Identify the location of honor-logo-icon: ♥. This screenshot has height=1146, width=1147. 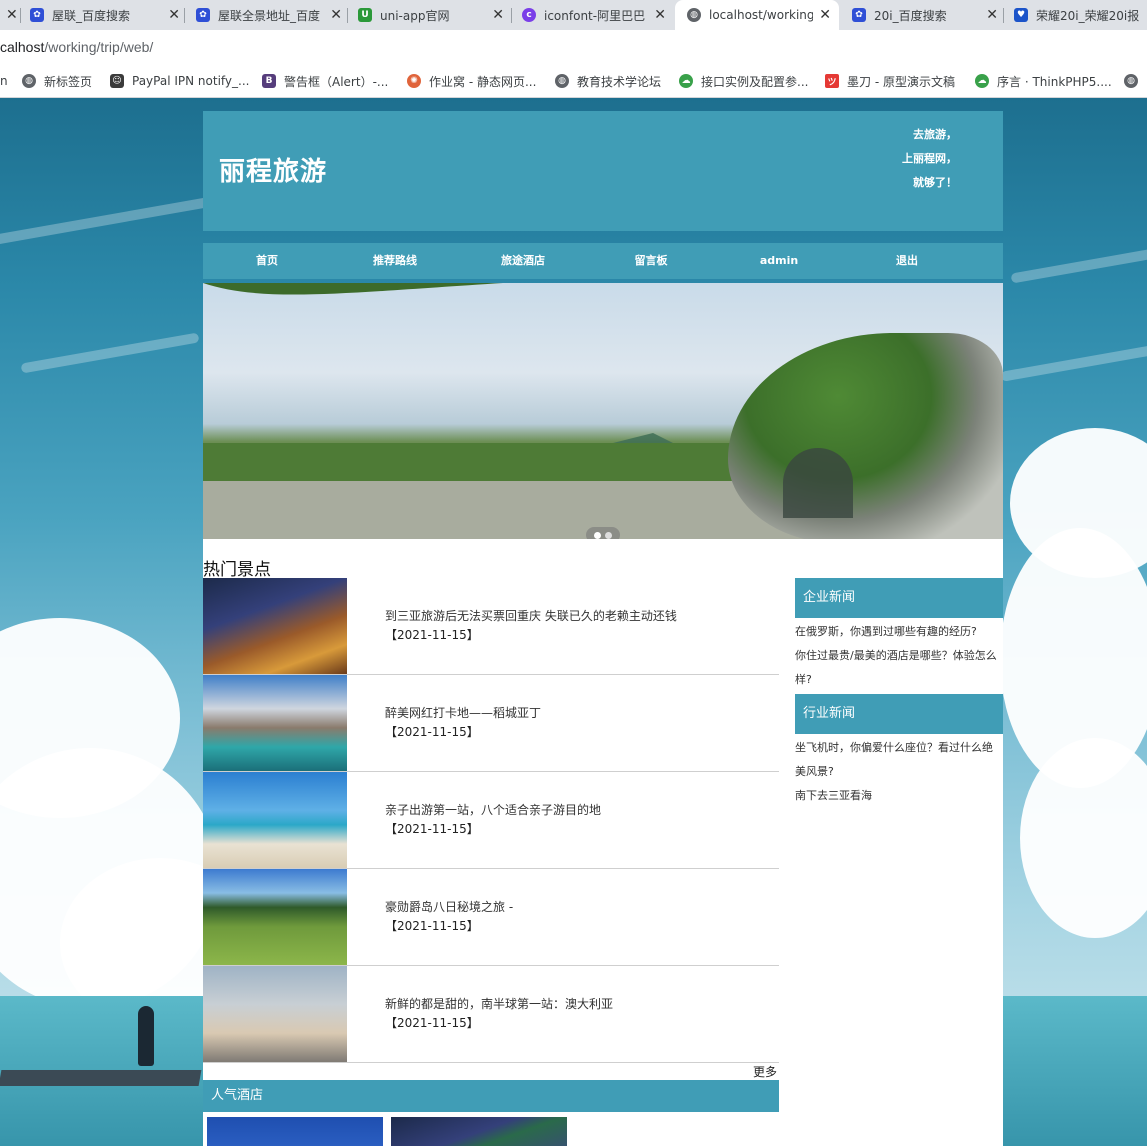
(1021, 15).